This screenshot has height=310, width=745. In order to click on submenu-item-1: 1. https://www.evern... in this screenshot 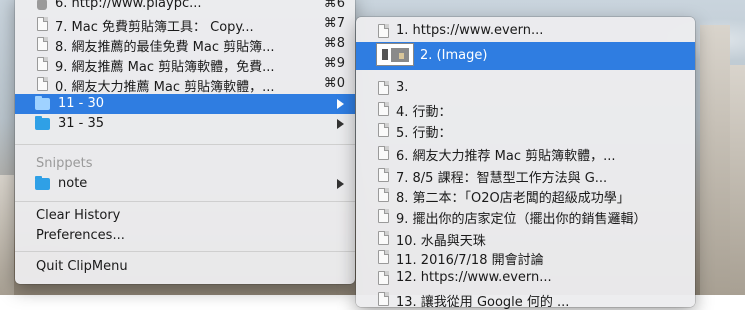, I will do `click(525, 31)`.